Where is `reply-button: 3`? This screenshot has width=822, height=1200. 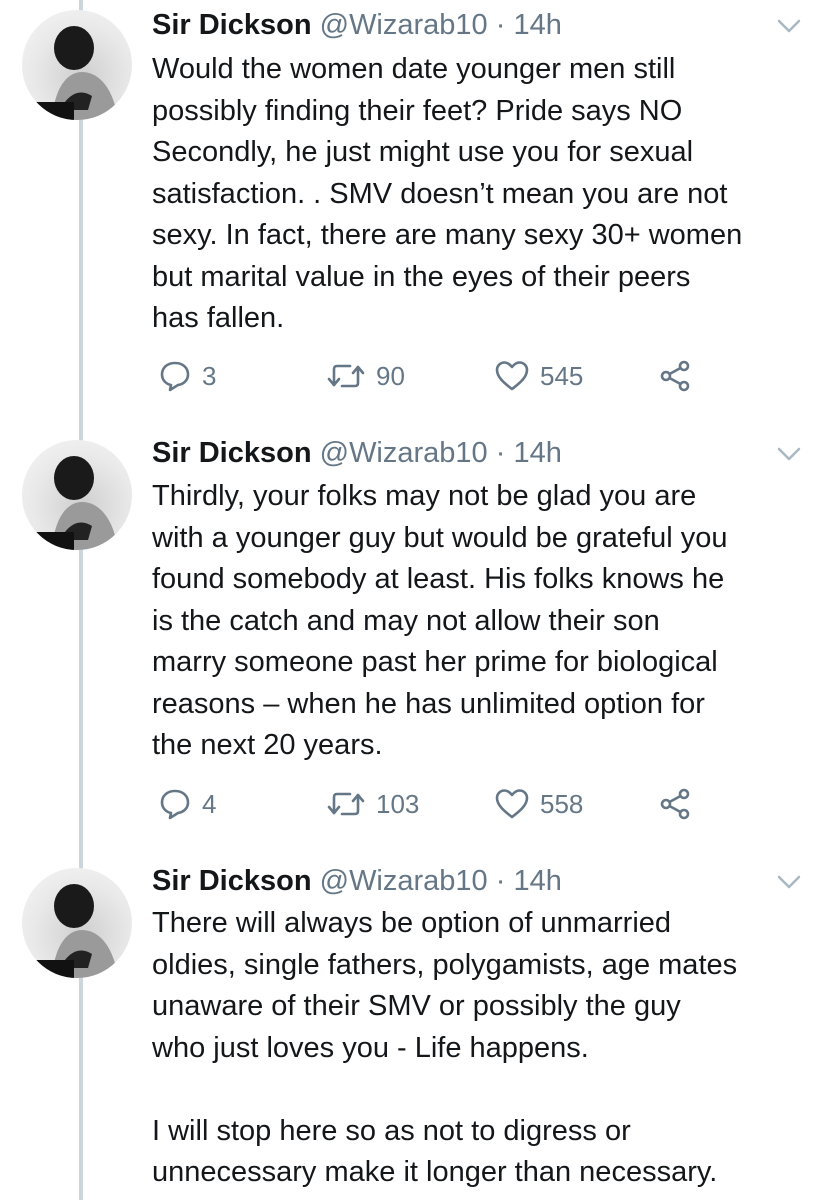 reply-button: 3 is located at coordinates (187, 376).